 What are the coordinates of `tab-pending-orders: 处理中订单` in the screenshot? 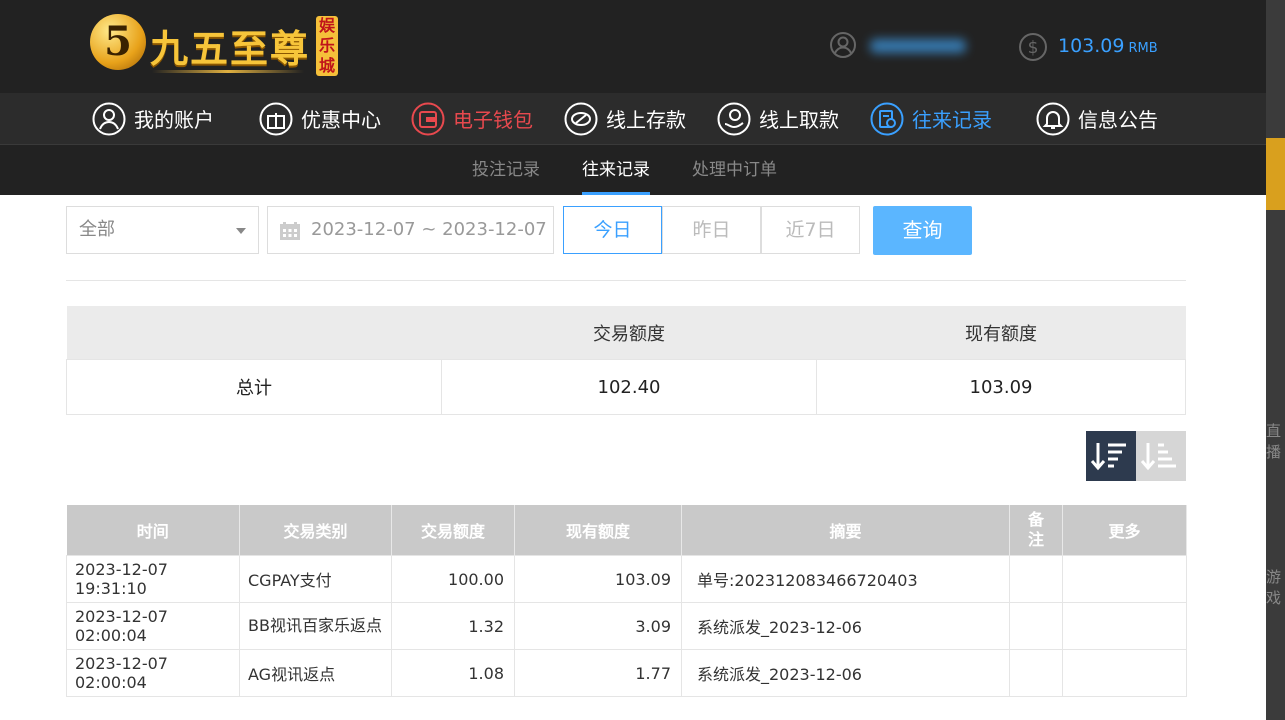 It's located at (734, 170).